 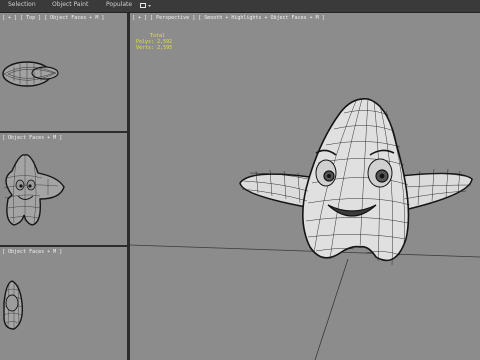 What do you see at coordinates (119, 4) in the screenshot?
I see `menu-populate: Populate` at bounding box center [119, 4].